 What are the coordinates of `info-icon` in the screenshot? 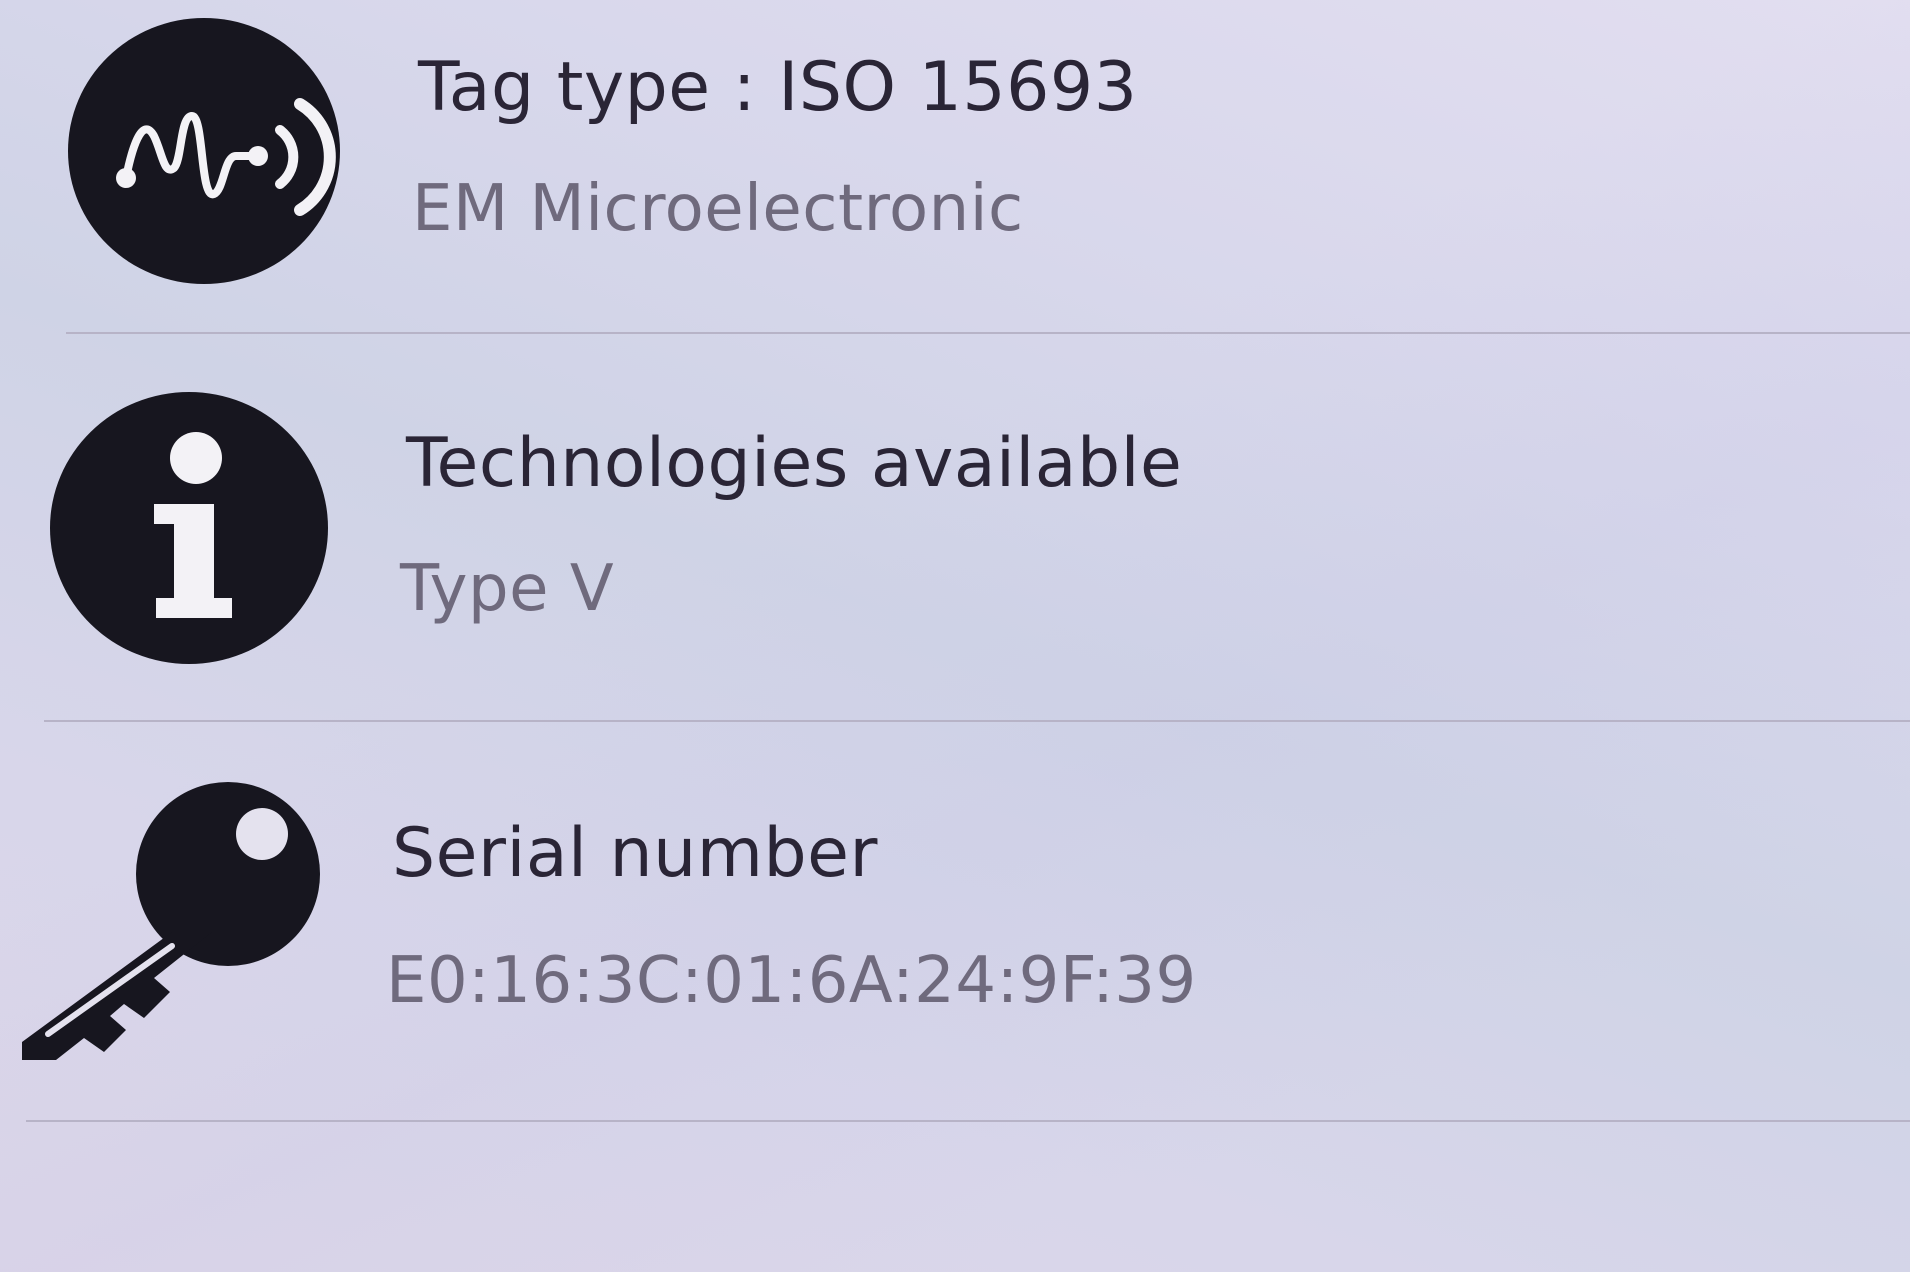 It's located at (189, 528).